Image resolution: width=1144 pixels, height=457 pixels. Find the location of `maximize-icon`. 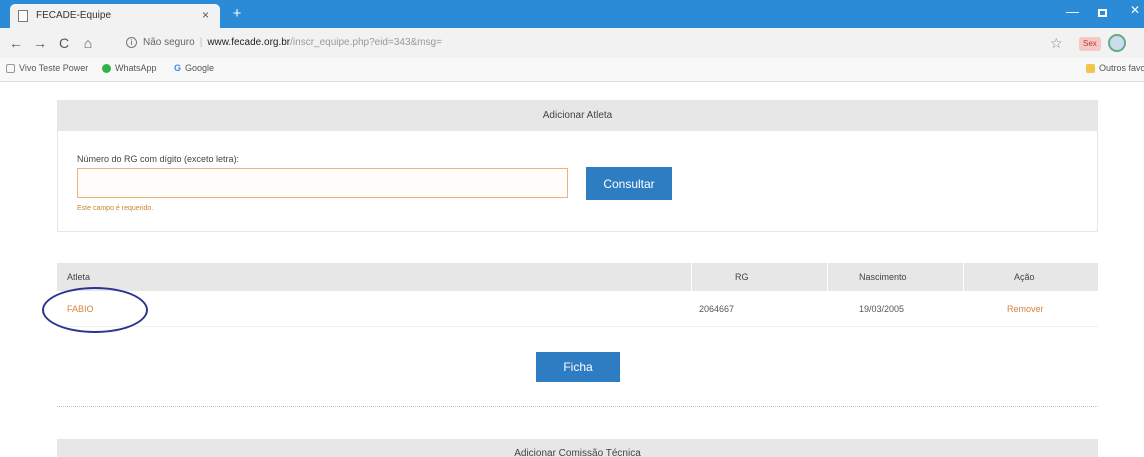

maximize-icon is located at coordinates (1102, 13).